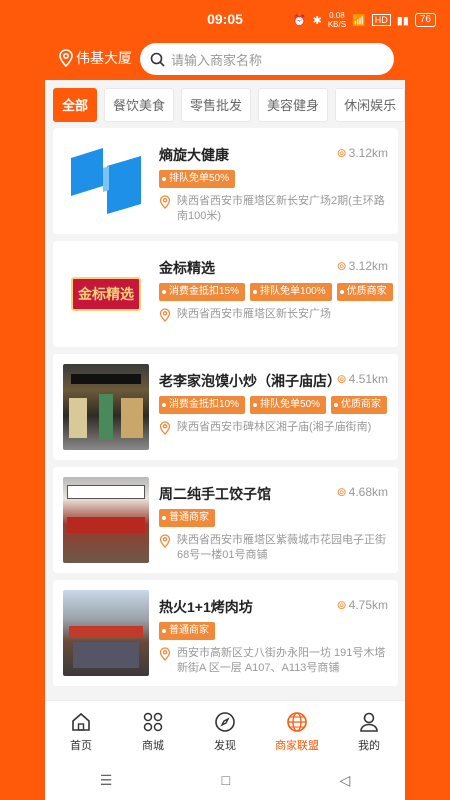 This screenshot has width=450, height=800. Describe the element at coordinates (402, 20) in the screenshot. I see `signal-icon: ▮▮` at that location.